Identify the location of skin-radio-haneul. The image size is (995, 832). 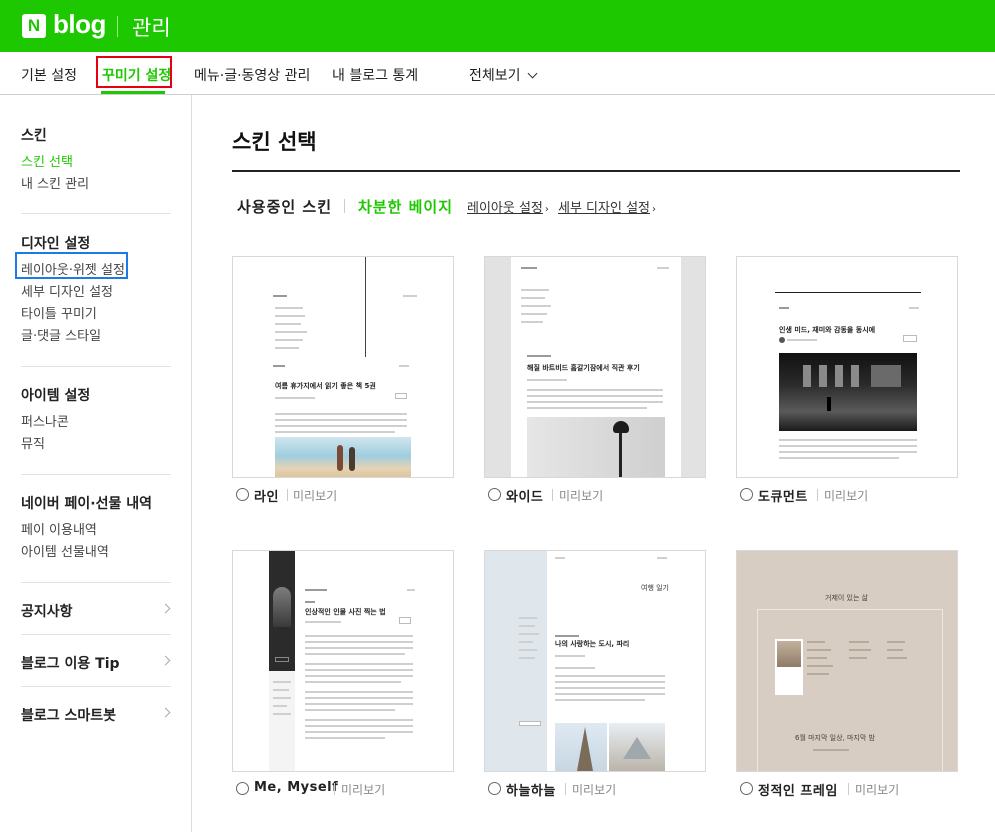
(494, 788).